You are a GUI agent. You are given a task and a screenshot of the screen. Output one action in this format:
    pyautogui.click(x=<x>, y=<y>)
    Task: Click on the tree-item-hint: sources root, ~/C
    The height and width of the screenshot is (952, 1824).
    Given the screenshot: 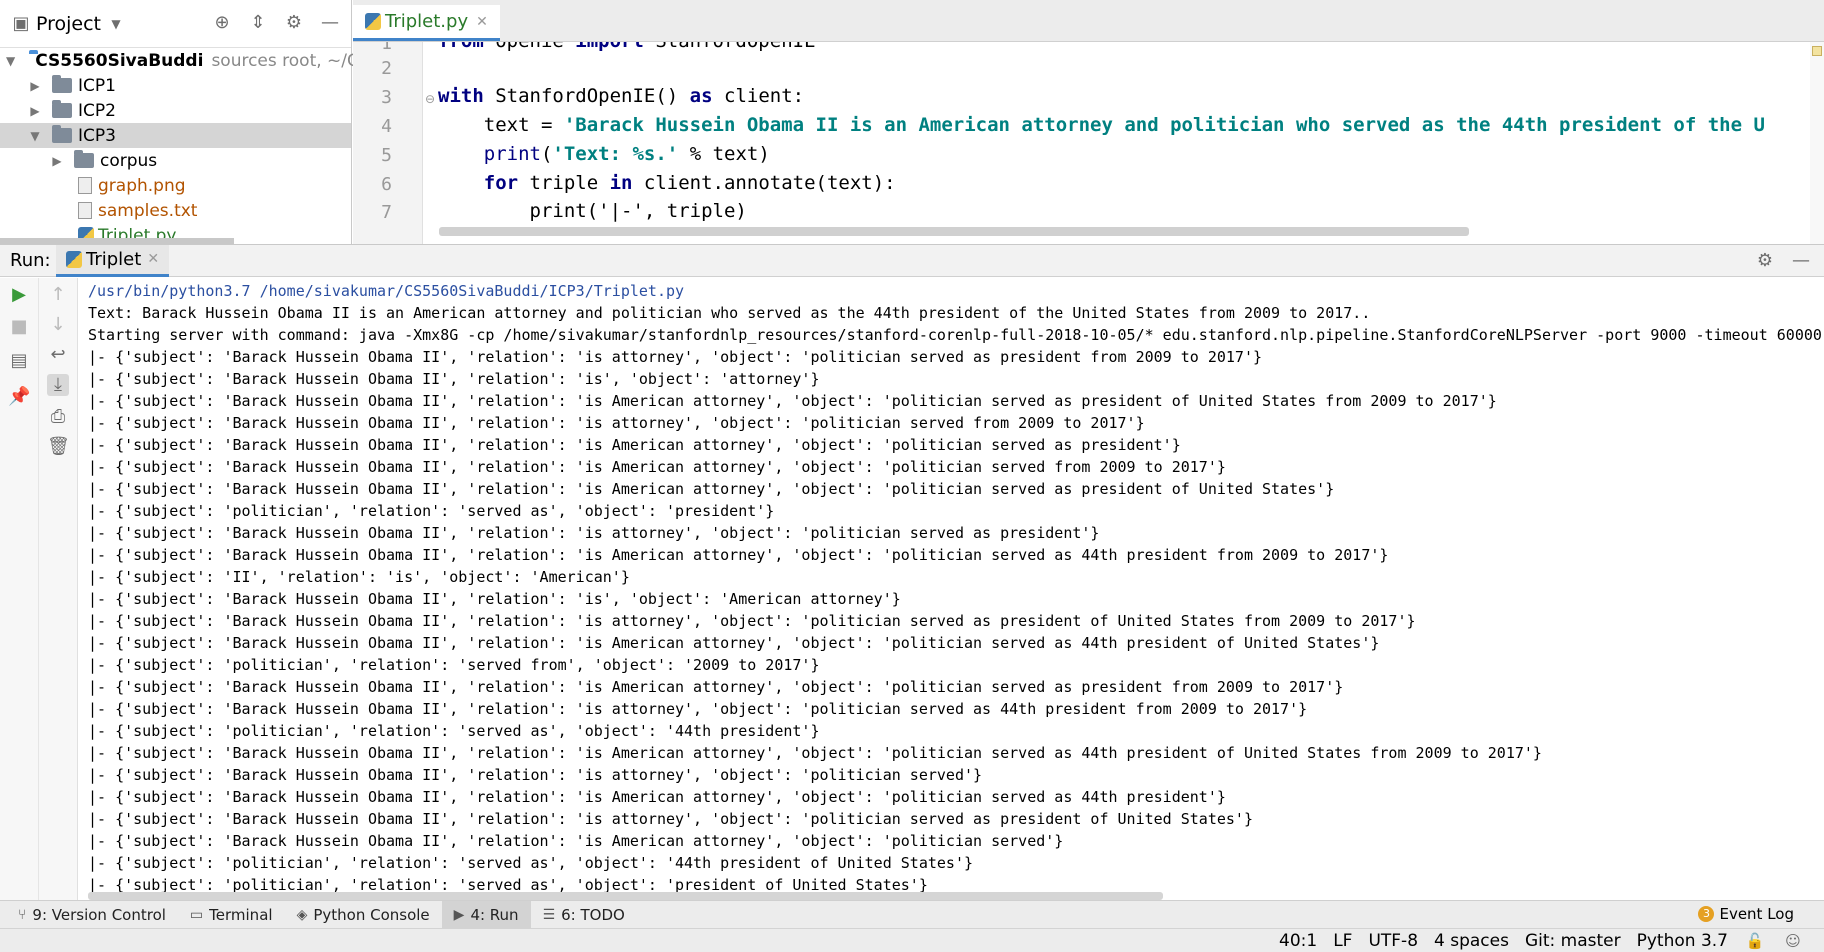 What is the action you would take?
    pyautogui.click(x=285, y=60)
    